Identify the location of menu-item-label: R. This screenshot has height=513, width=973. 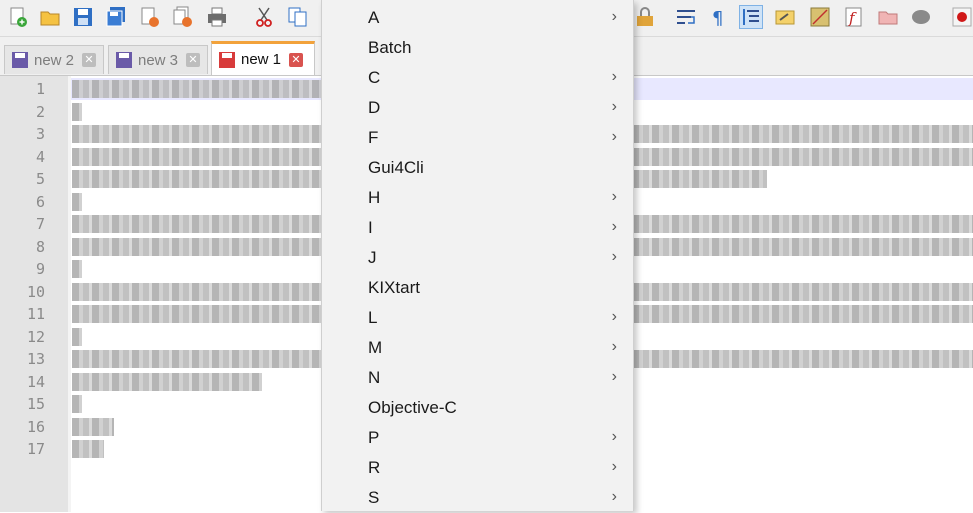
(374, 467).